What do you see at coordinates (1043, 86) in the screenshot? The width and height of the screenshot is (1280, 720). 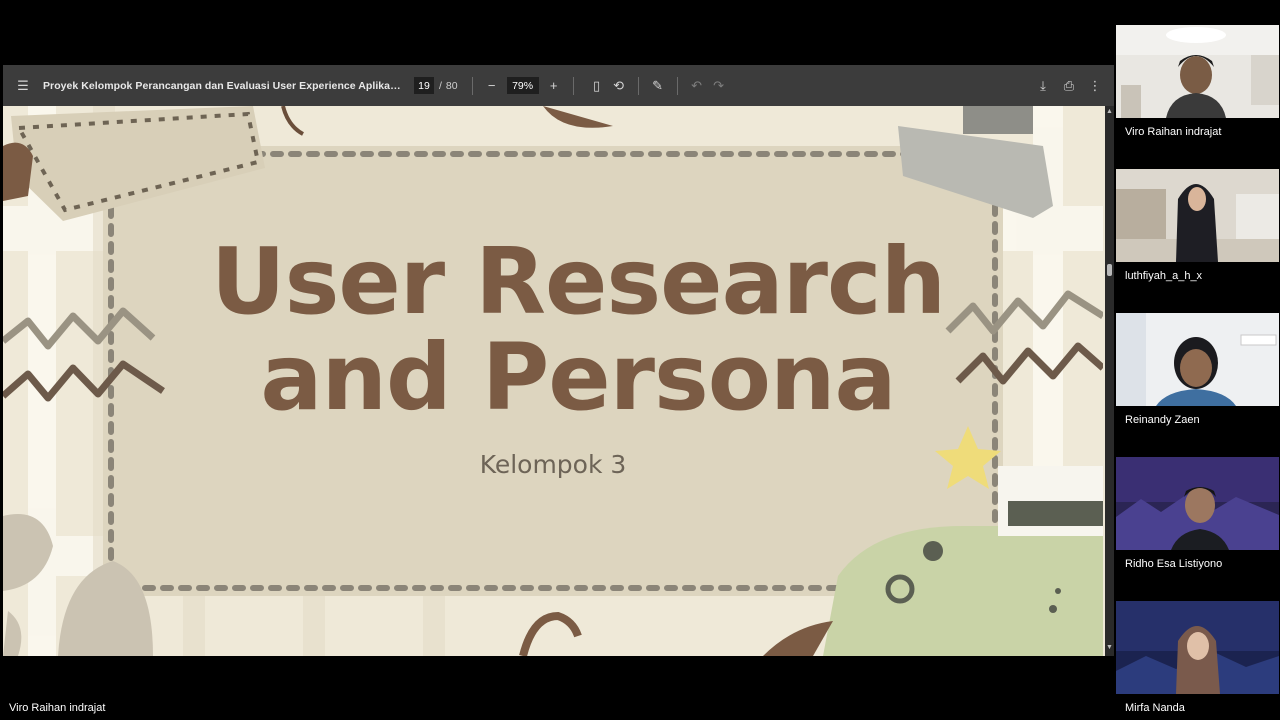 I see `download-icon: ⤓` at bounding box center [1043, 86].